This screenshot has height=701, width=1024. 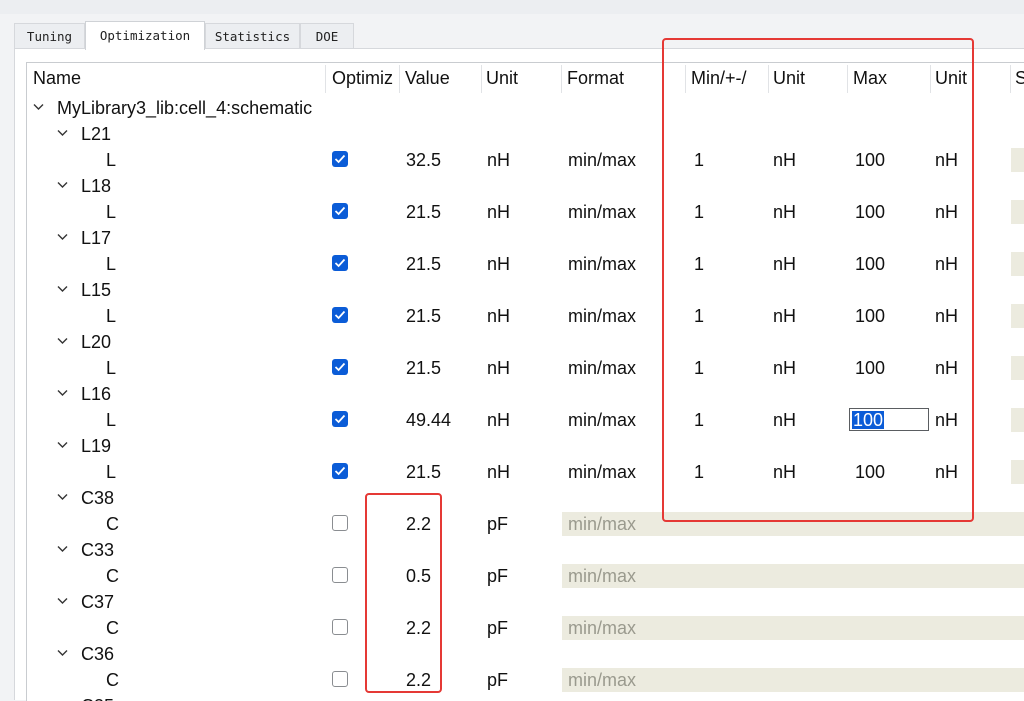 What do you see at coordinates (185, 108) in the screenshot?
I see `tree-root-label: MyLibrary3_lib:cell_4:schematic` at bounding box center [185, 108].